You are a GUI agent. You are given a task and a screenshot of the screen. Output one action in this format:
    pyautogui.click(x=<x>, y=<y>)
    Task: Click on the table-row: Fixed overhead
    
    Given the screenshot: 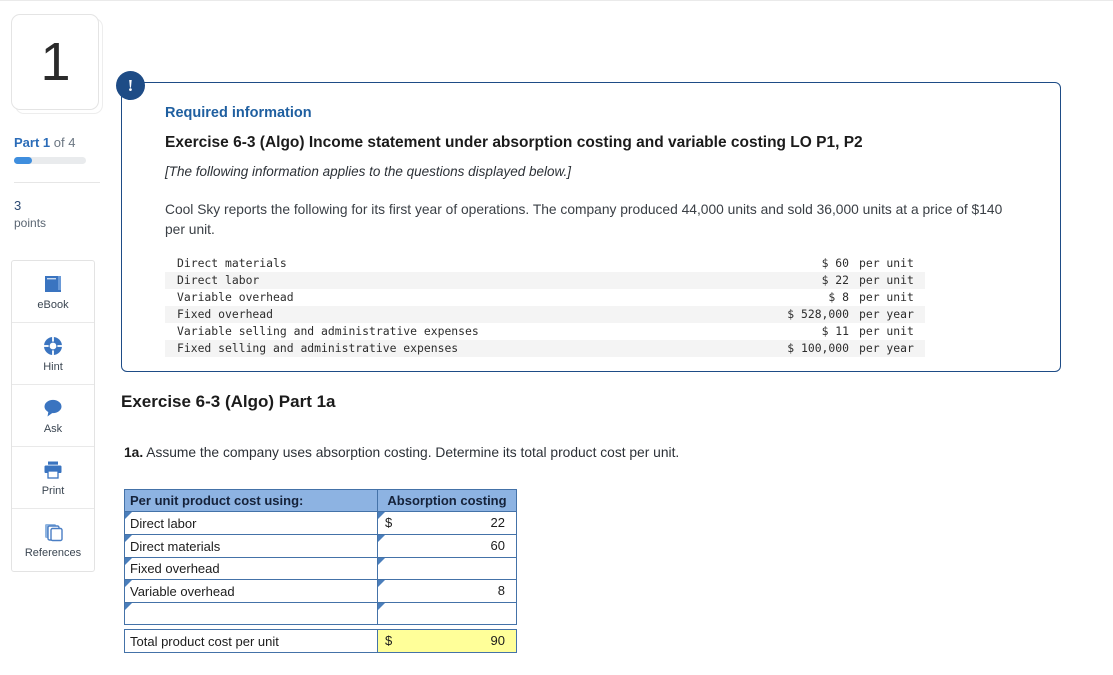 What is the action you would take?
    pyautogui.click(x=320, y=568)
    